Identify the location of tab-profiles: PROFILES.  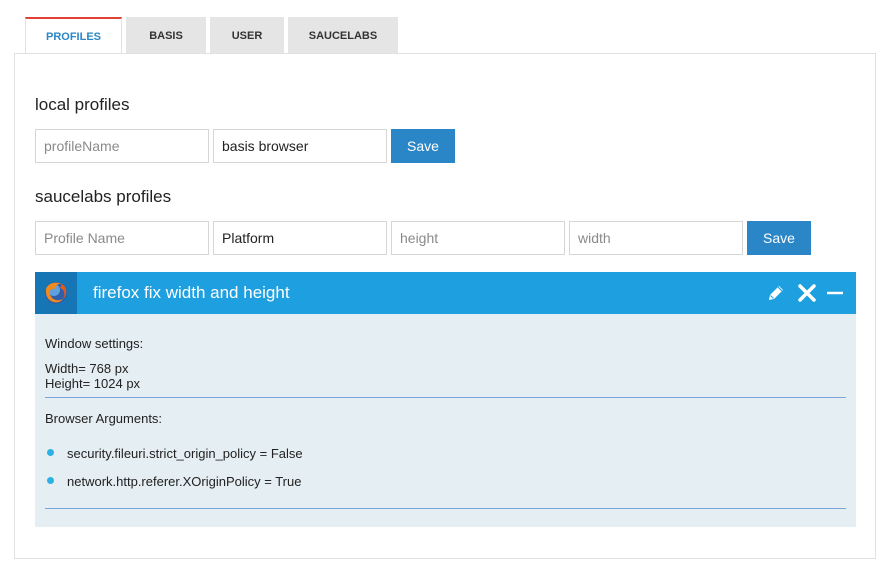
(73, 35).